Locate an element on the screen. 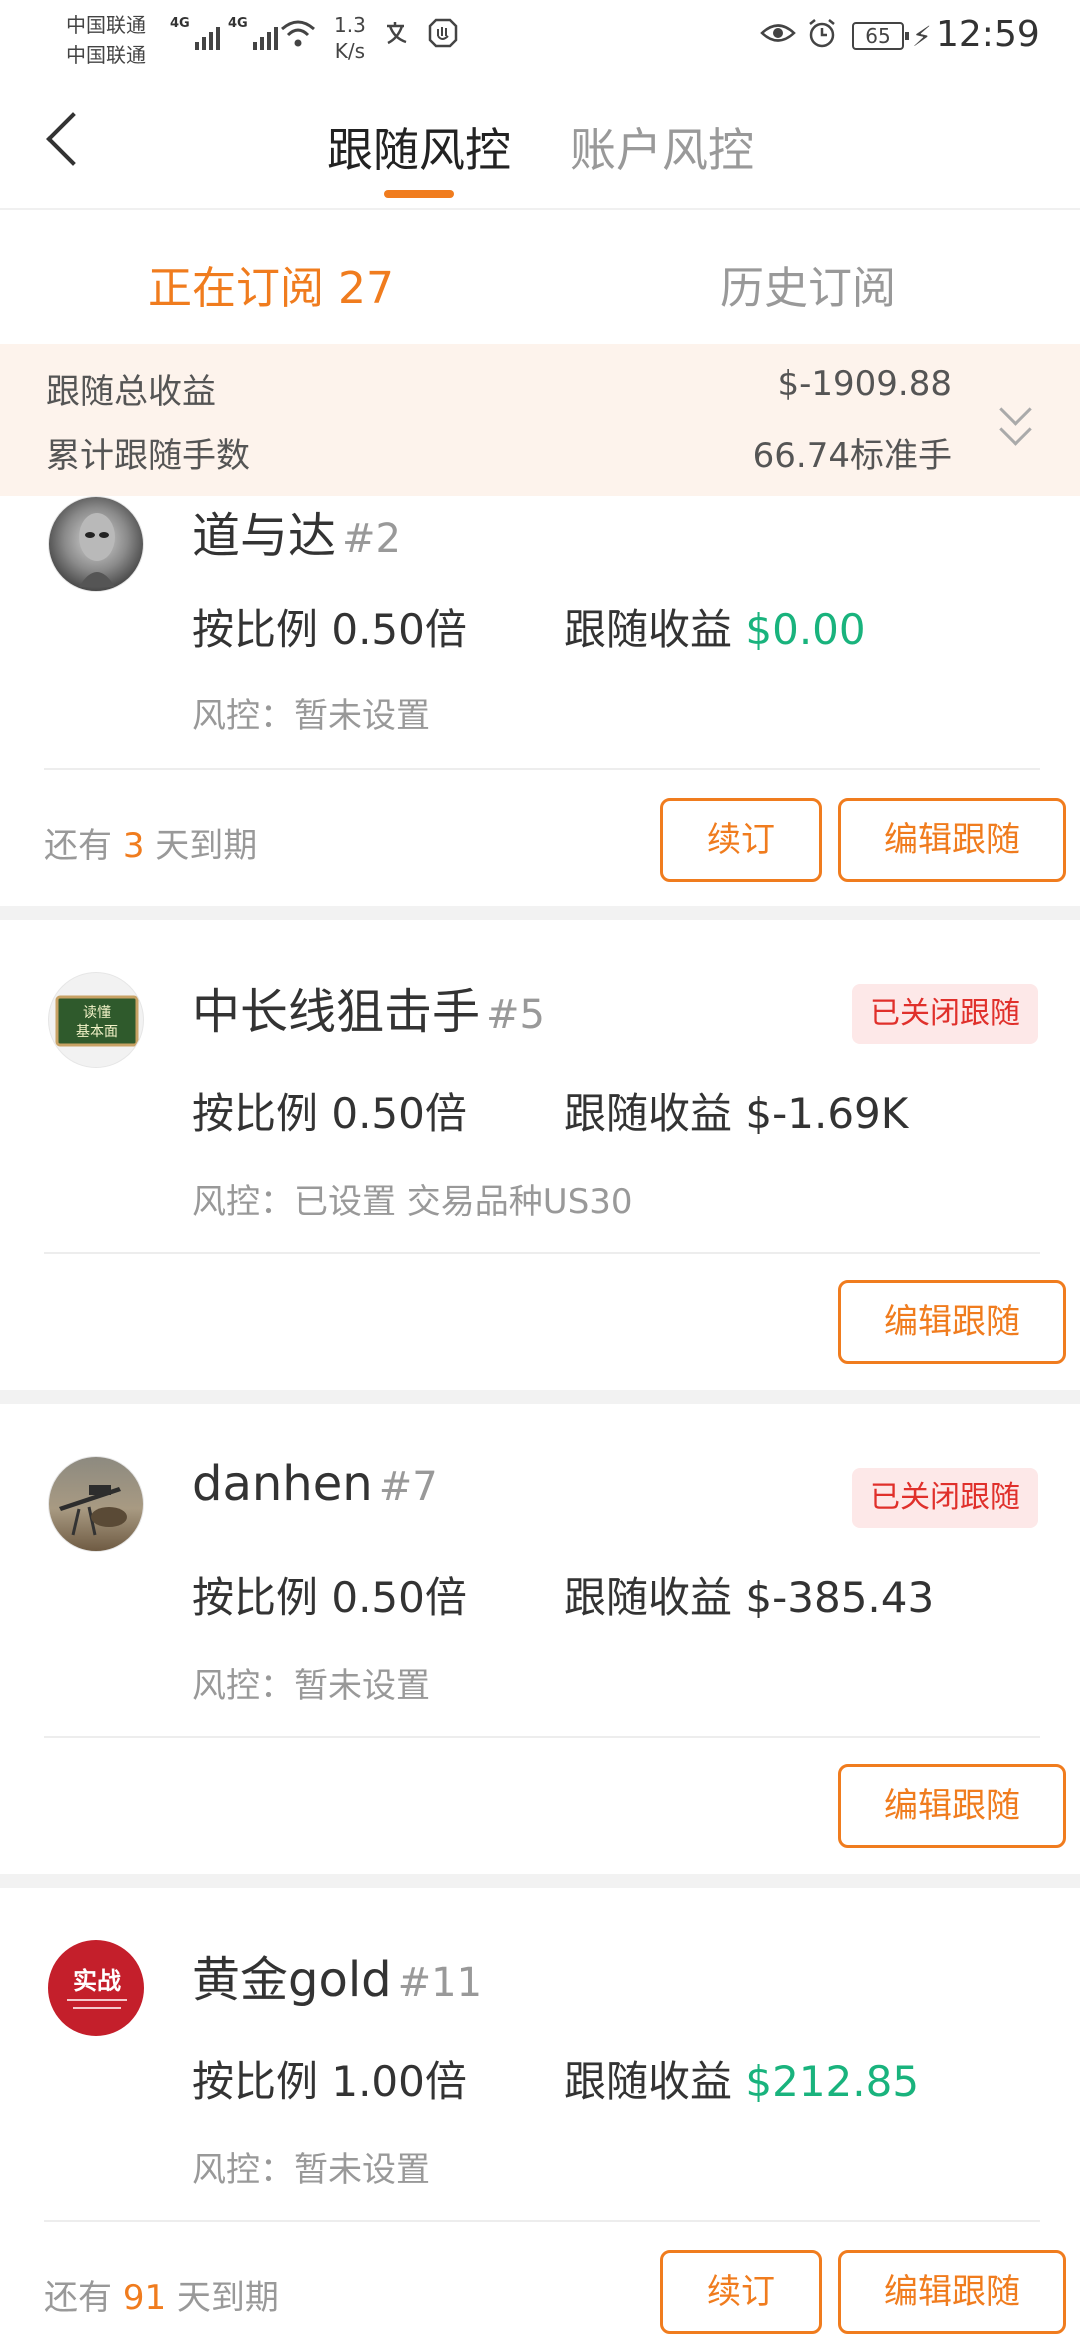 This screenshot has height=2340, width=1080. signal-1-icon: 4G is located at coordinates (195, 33).